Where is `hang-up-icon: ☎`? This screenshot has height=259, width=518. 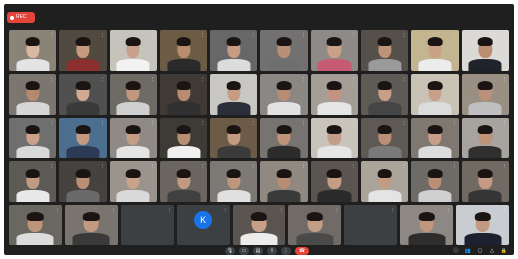 hang-up-icon: ☎ is located at coordinates (302, 251).